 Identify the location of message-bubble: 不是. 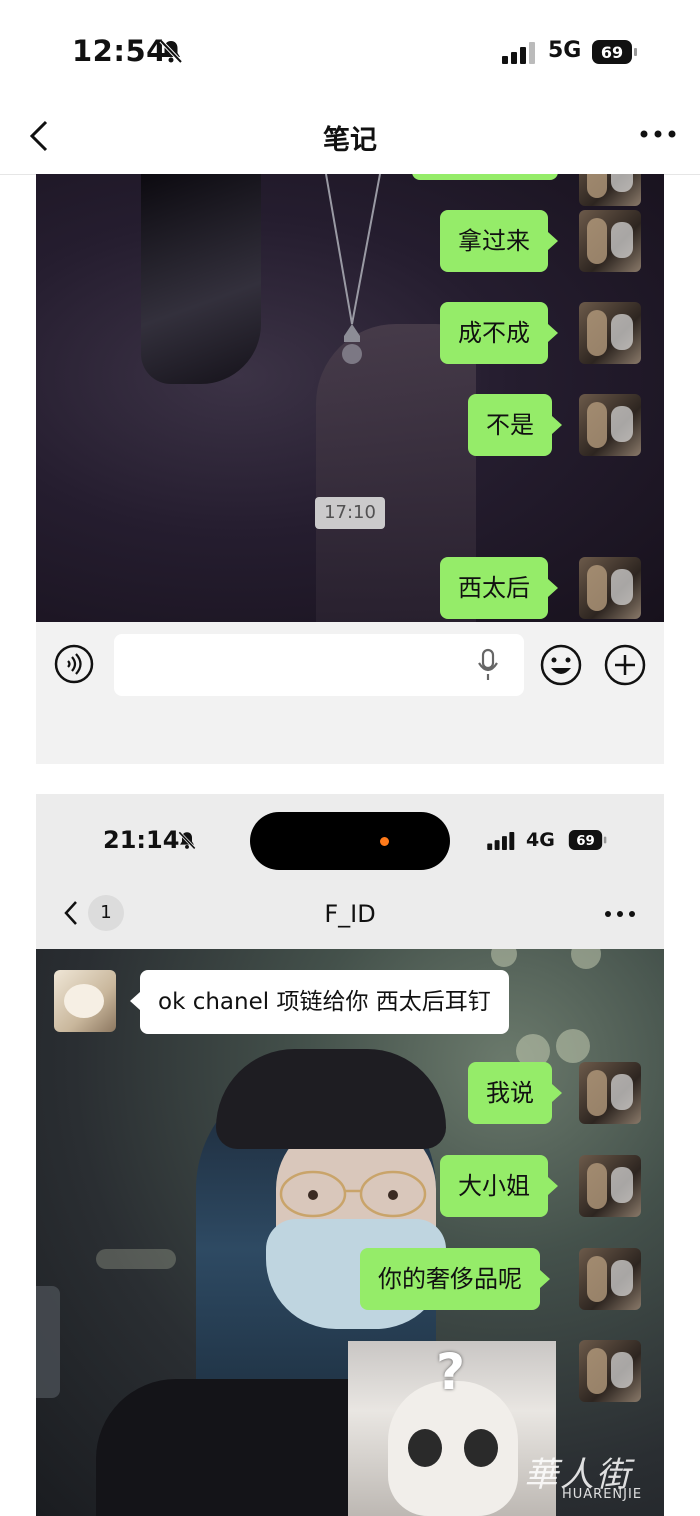
(515, 425).